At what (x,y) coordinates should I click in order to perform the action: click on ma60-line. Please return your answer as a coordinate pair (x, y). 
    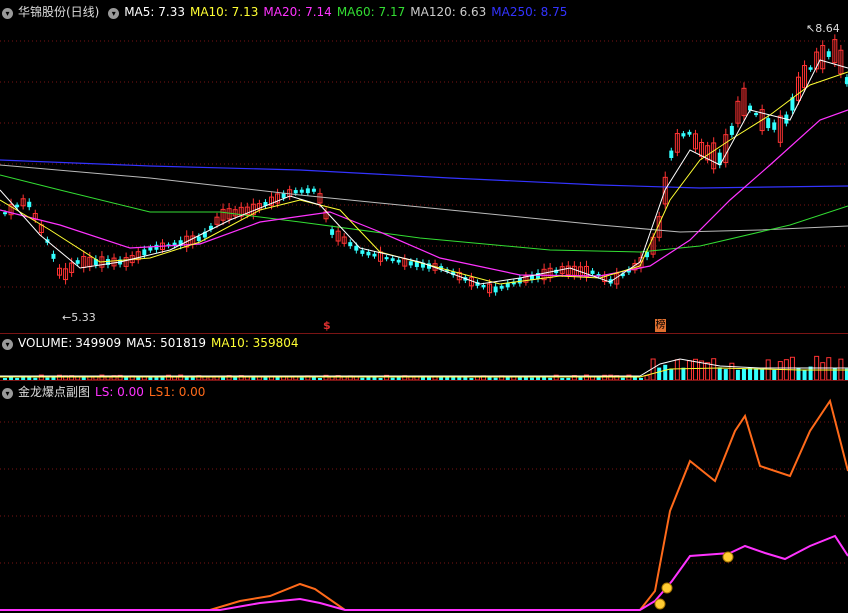
    Looking at the image, I should click on (424, 213).